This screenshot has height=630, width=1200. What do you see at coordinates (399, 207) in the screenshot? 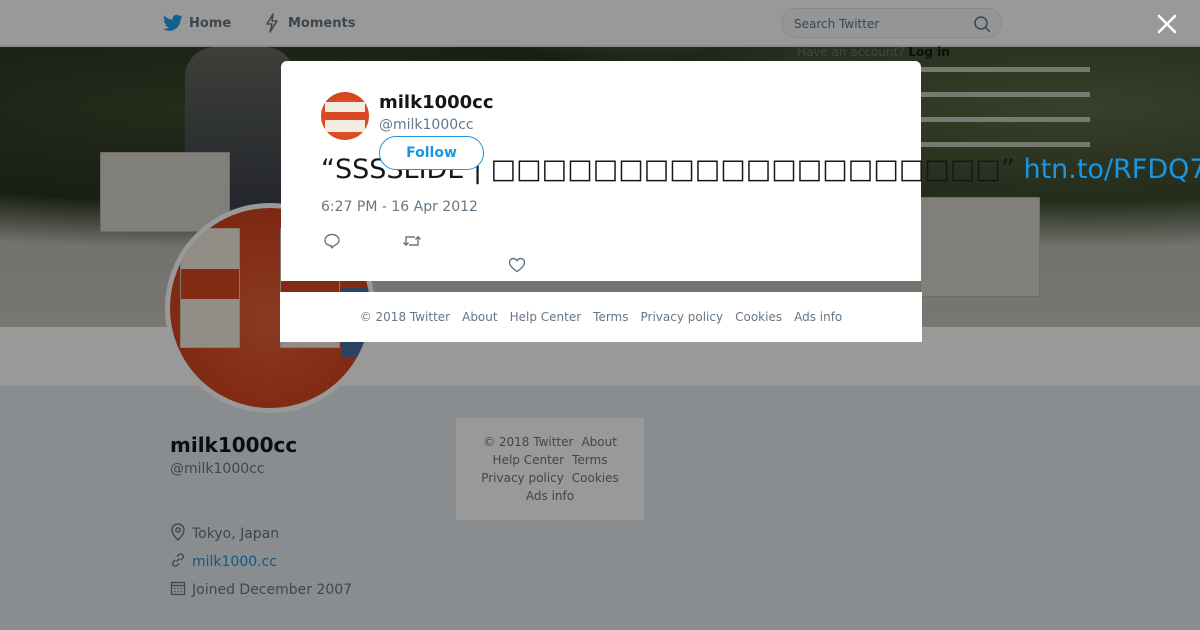
I see `tweet-timestamp: 6:27 PM - 16 Apr 2012` at bounding box center [399, 207].